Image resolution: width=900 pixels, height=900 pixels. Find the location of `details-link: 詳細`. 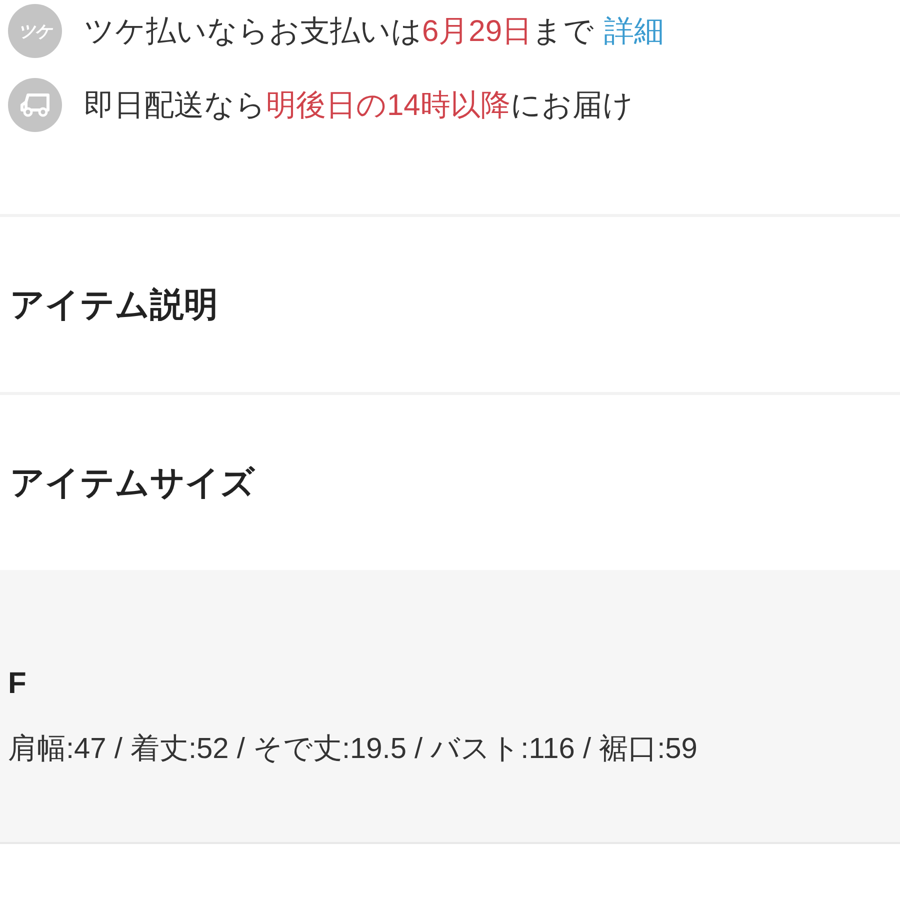

details-link: 詳細 is located at coordinates (634, 31).